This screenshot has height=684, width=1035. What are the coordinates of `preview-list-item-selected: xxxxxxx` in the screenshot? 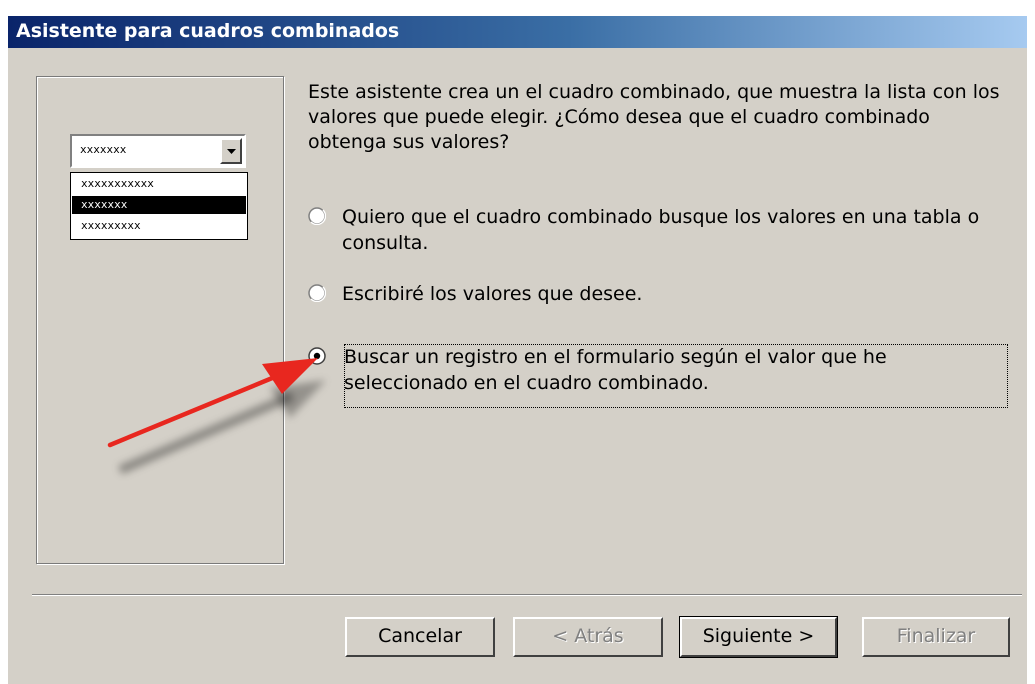 It's located at (159, 205).